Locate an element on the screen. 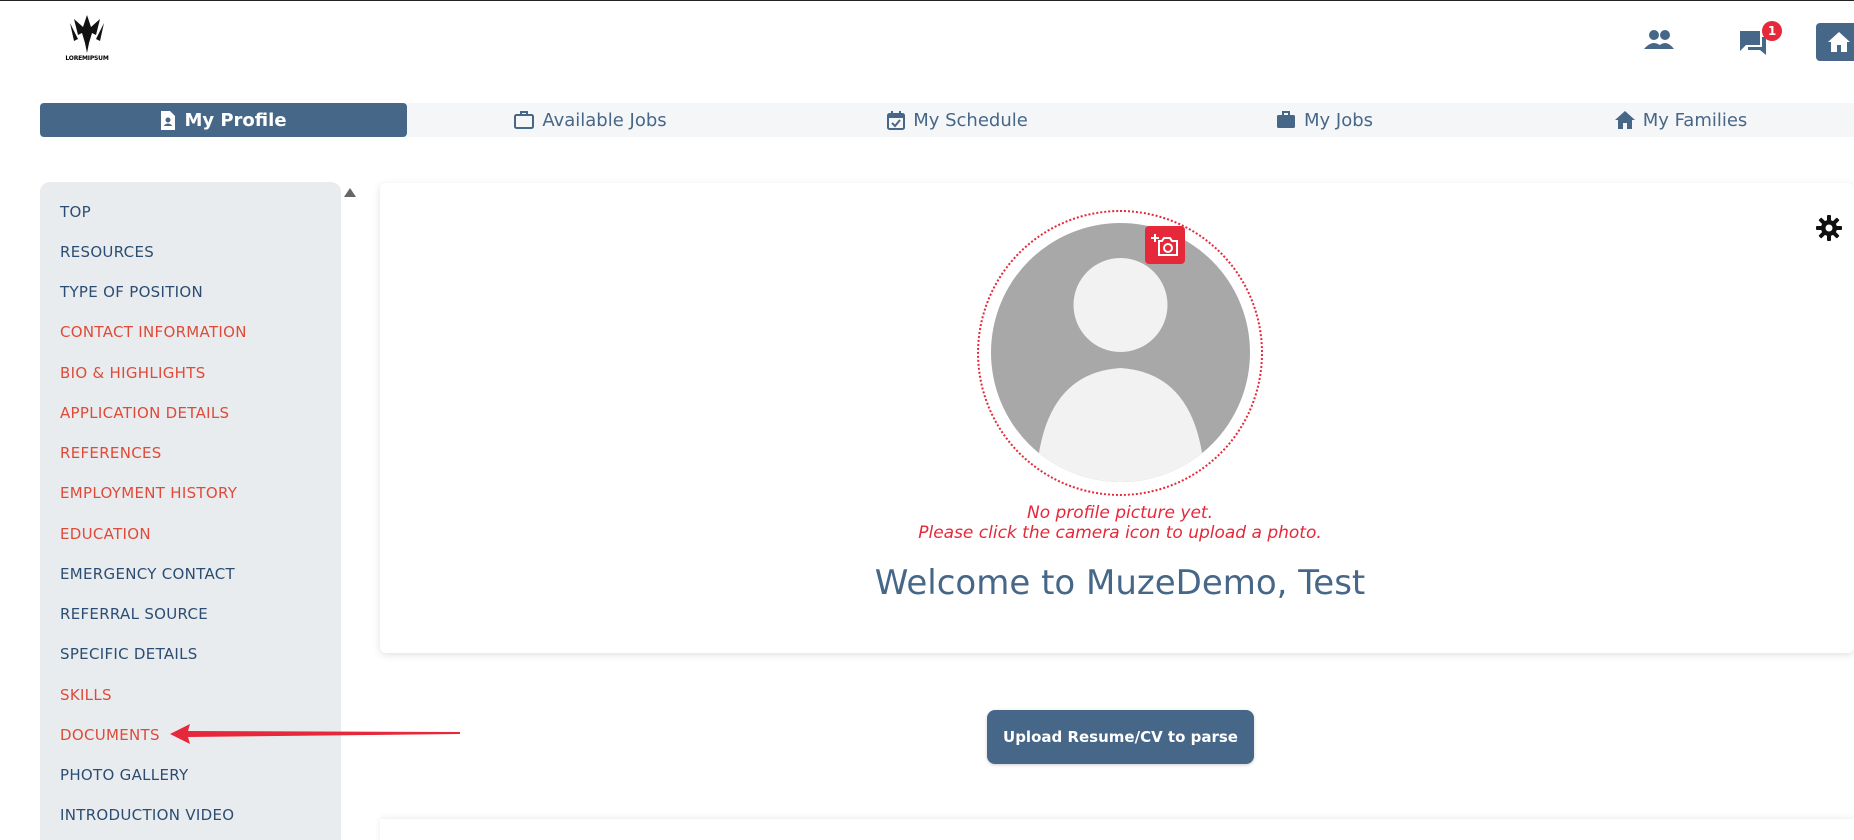 The height and width of the screenshot is (840, 1854). briefcase-outline-icon is located at coordinates (524, 120).